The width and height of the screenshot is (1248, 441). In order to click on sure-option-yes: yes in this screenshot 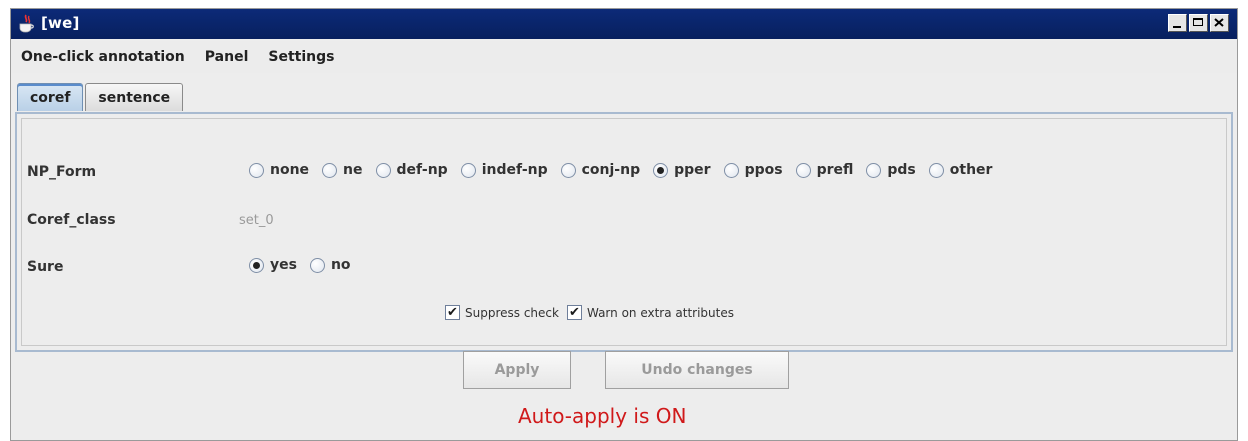, I will do `click(273, 265)`.